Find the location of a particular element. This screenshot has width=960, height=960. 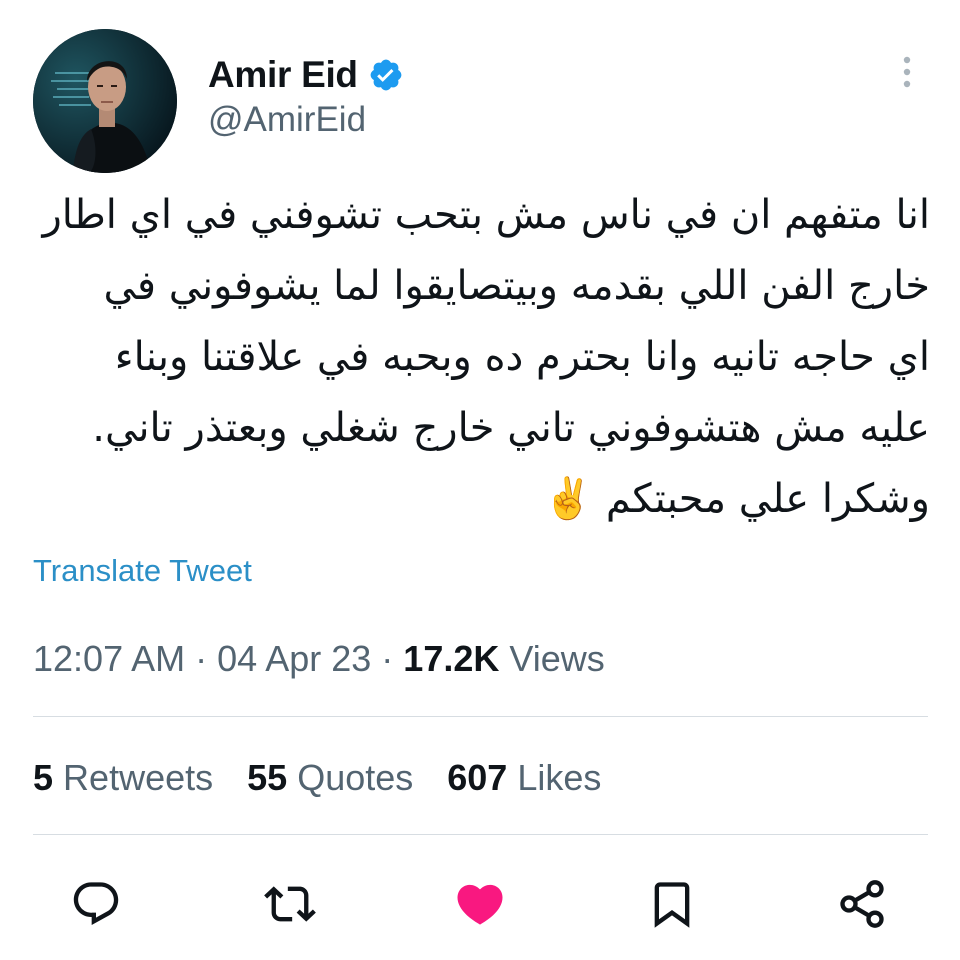

likes-stat: 607 Likes is located at coordinates (524, 778).